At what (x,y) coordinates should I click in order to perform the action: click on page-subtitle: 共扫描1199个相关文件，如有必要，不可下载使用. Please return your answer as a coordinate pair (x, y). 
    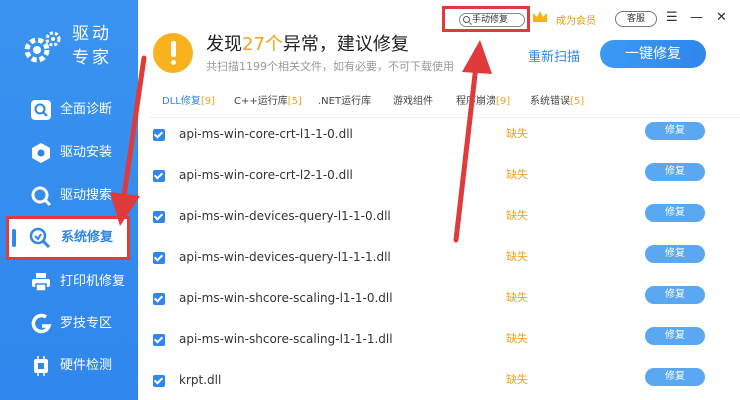
    Looking at the image, I should click on (330, 66).